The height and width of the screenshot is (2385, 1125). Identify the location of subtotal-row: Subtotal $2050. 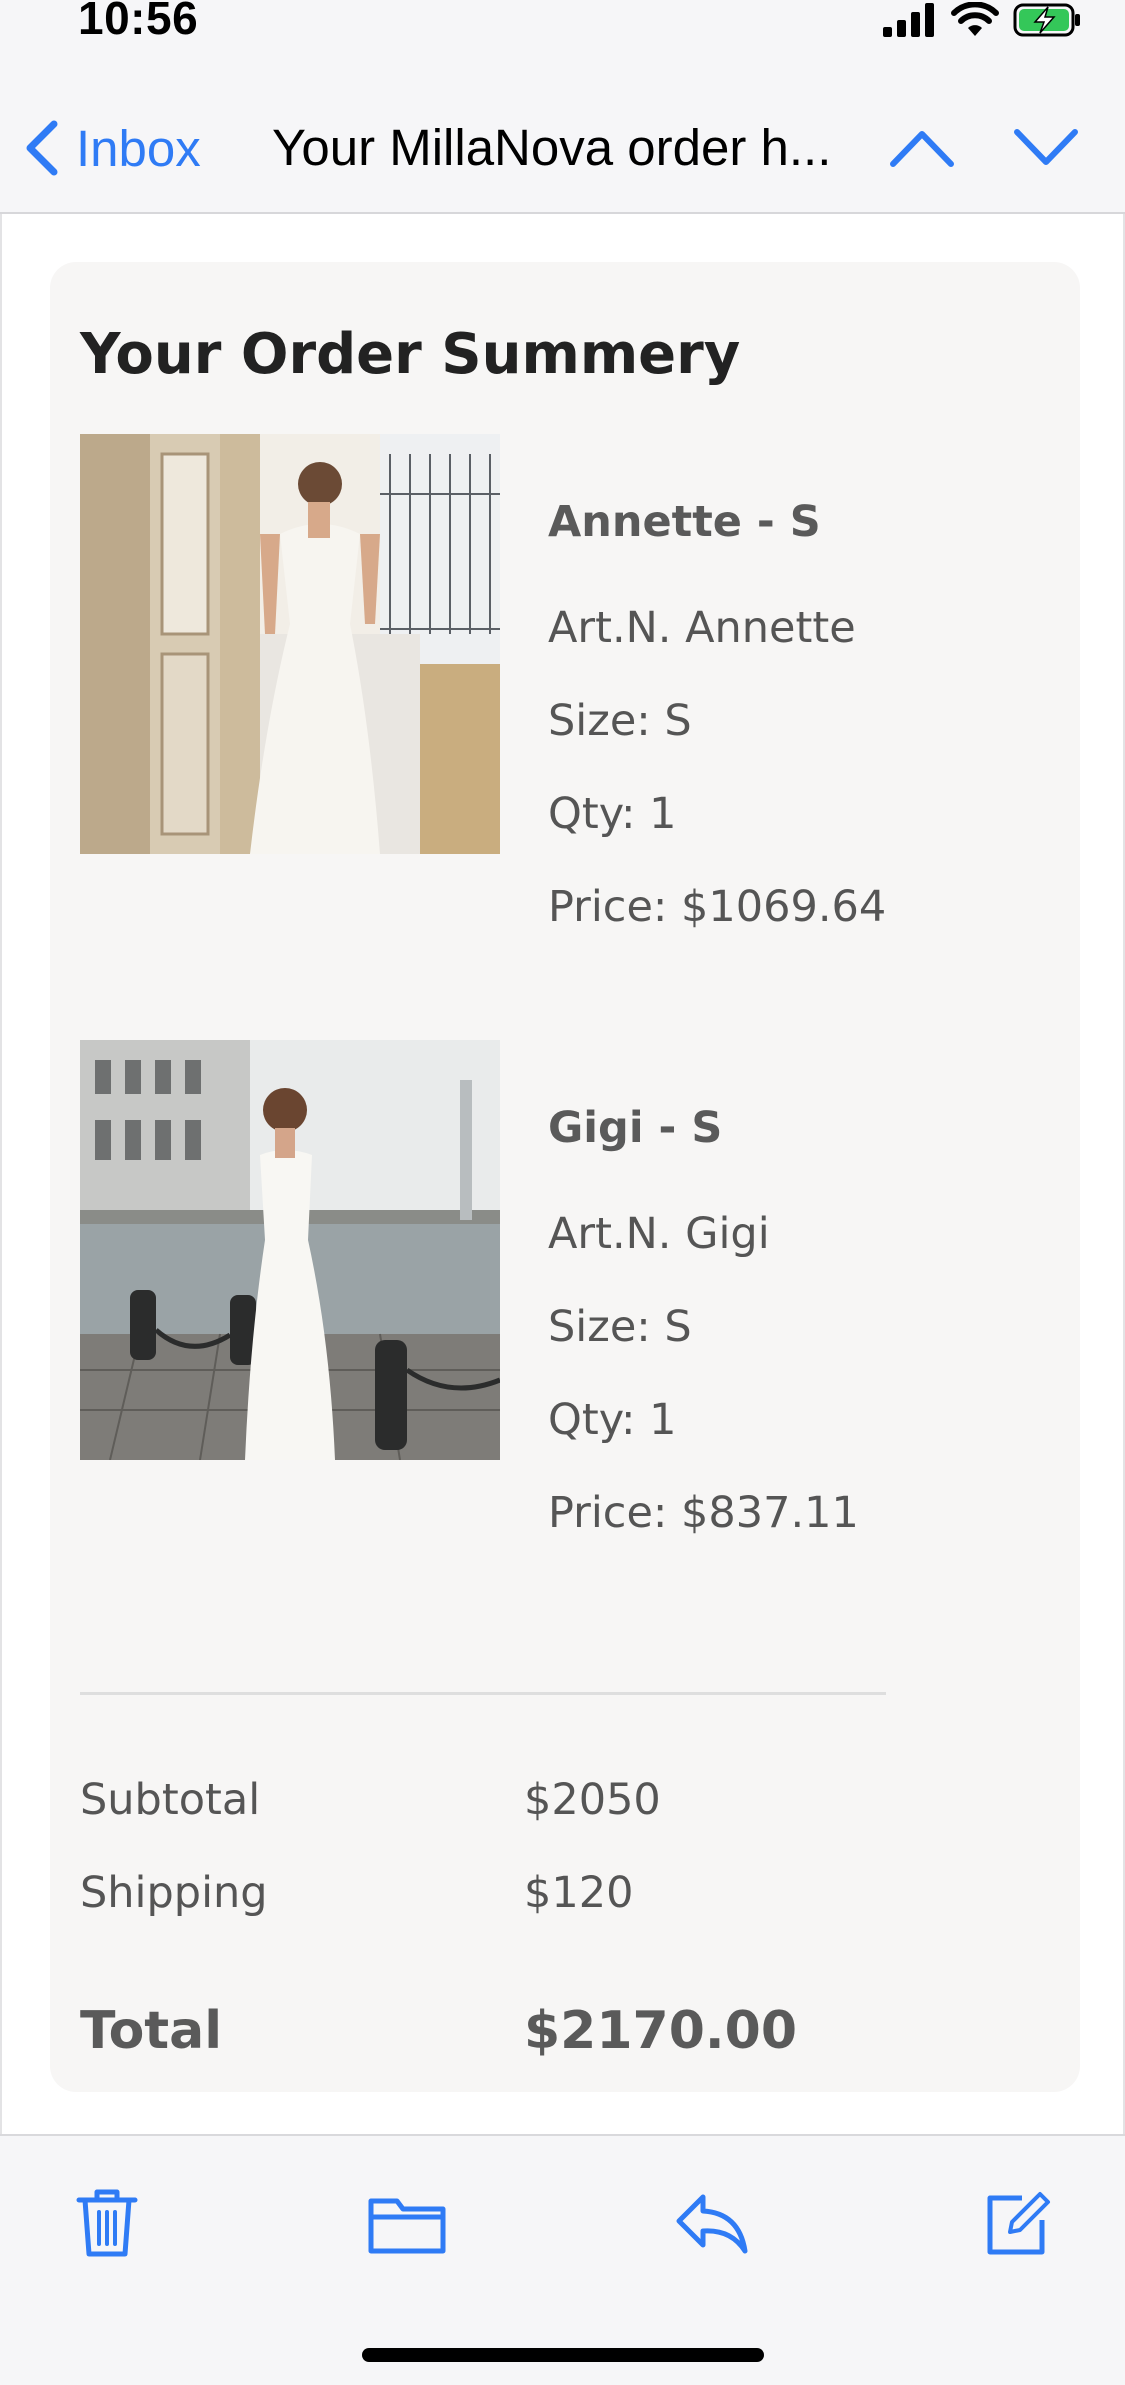
(560, 1800).